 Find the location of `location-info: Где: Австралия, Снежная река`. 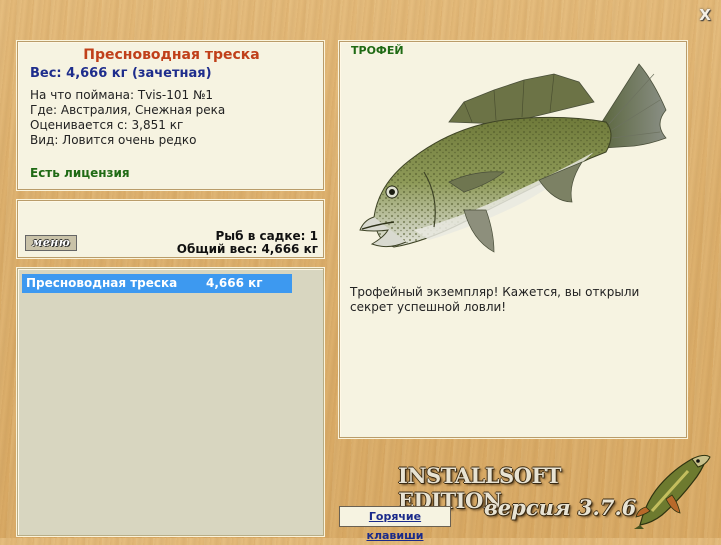

location-info: Где: Австралия, Снежная река is located at coordinates (128, 110).